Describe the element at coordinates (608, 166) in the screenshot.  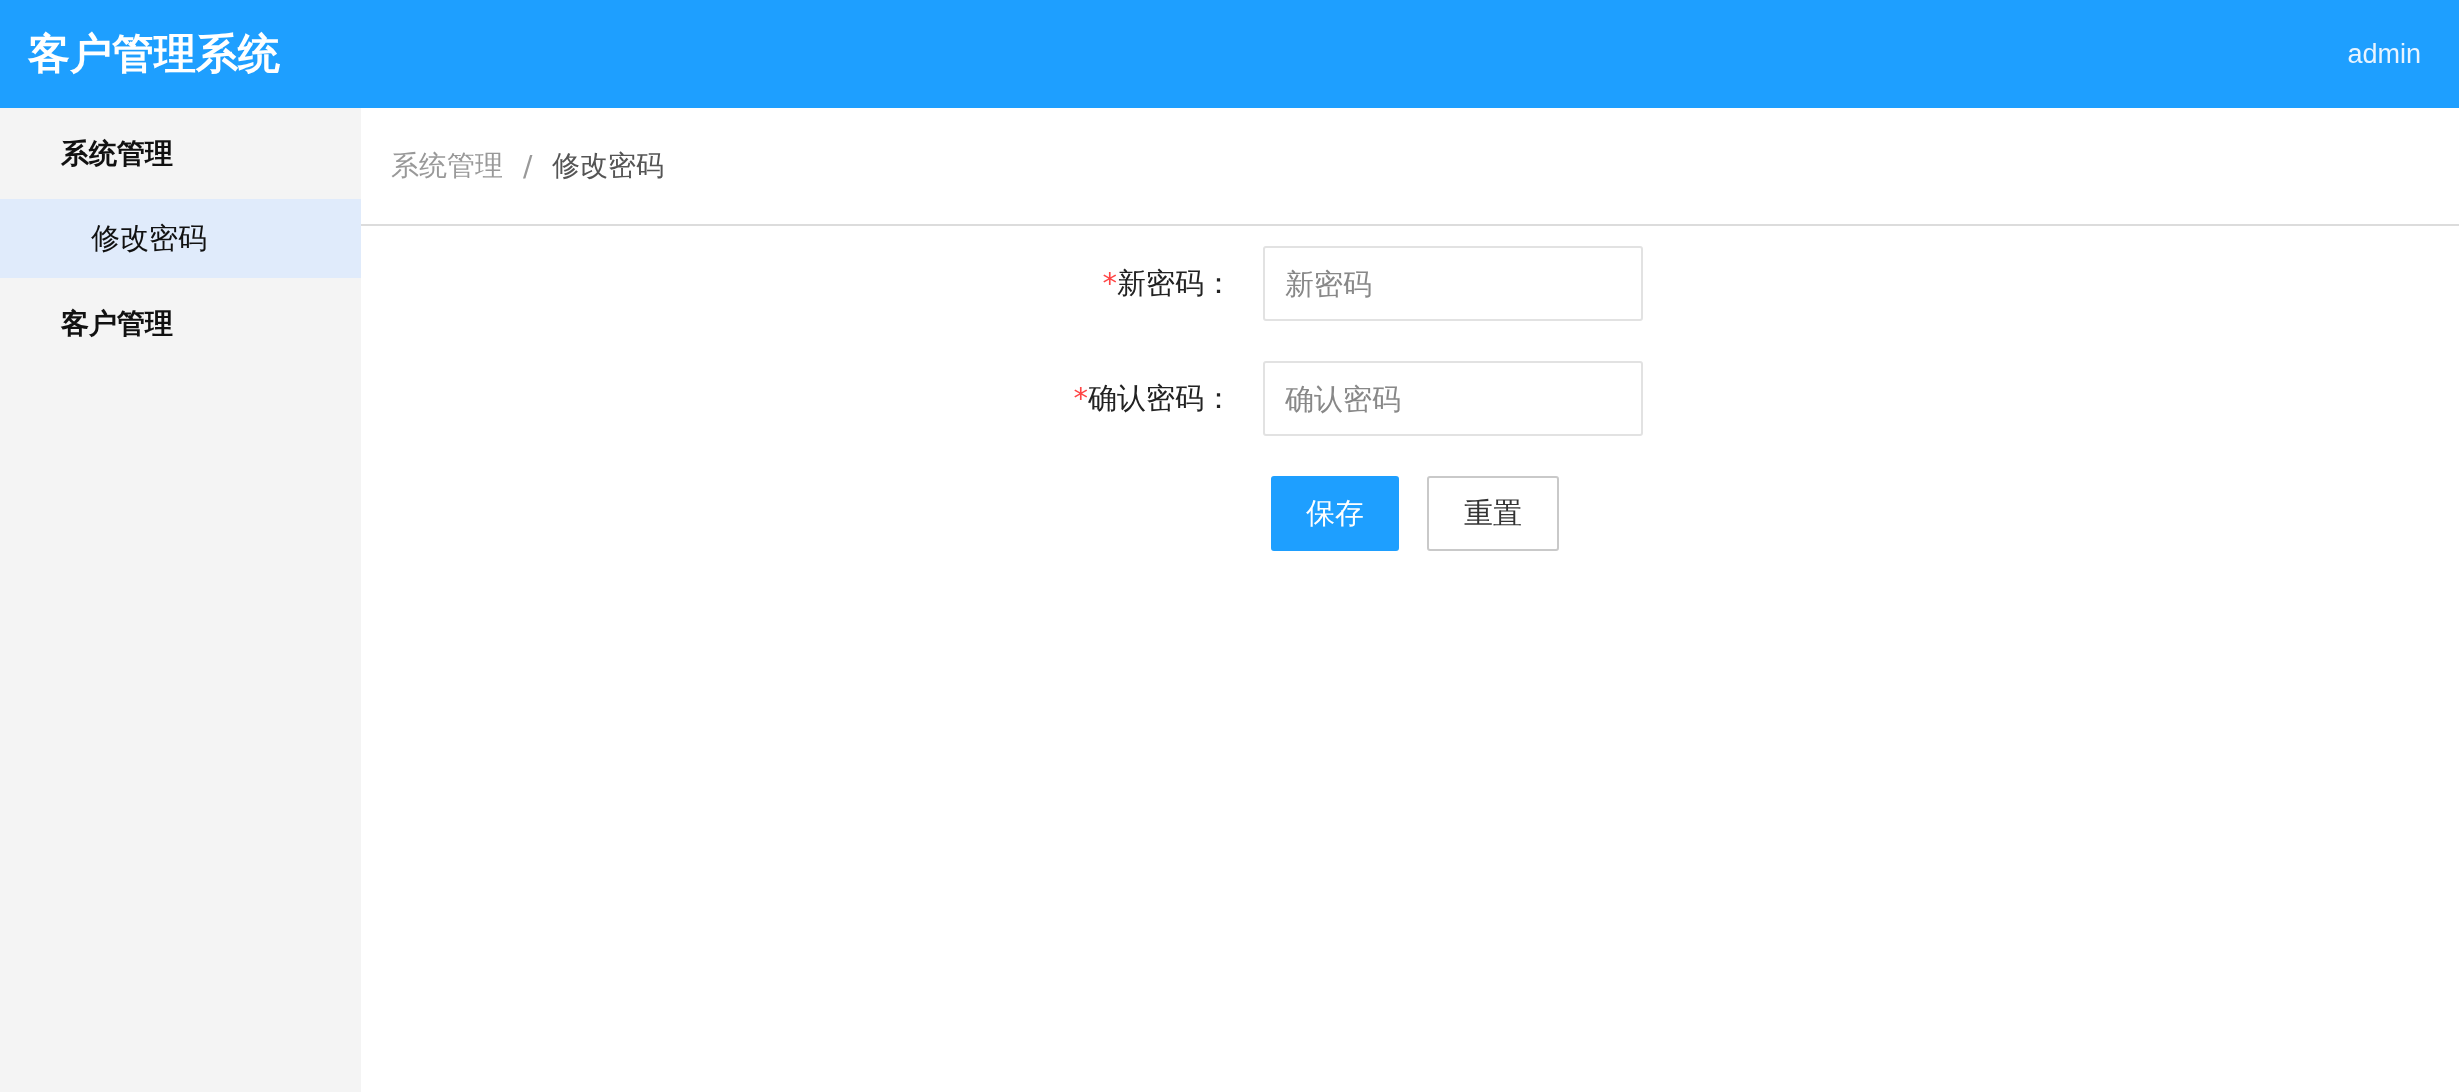
I see `breadcrumb-item: 修改密码` at that location.